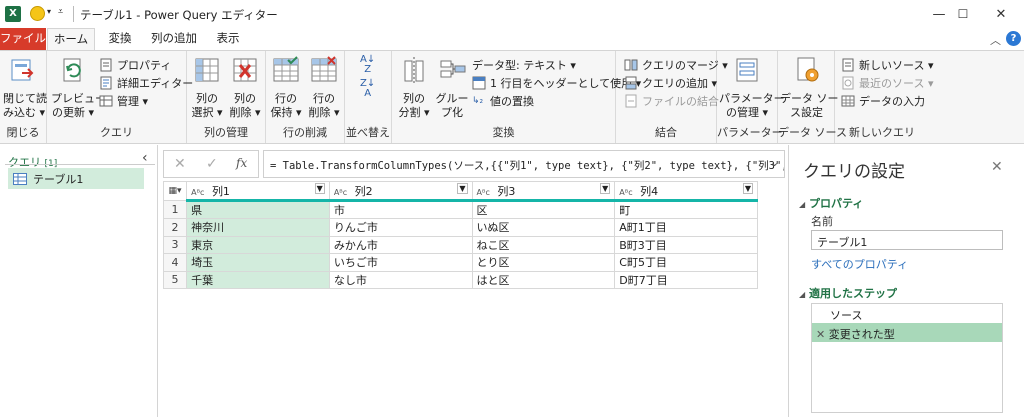  I want to click on remove-rows-label-2: 削除 ▾, so click(324, 112).